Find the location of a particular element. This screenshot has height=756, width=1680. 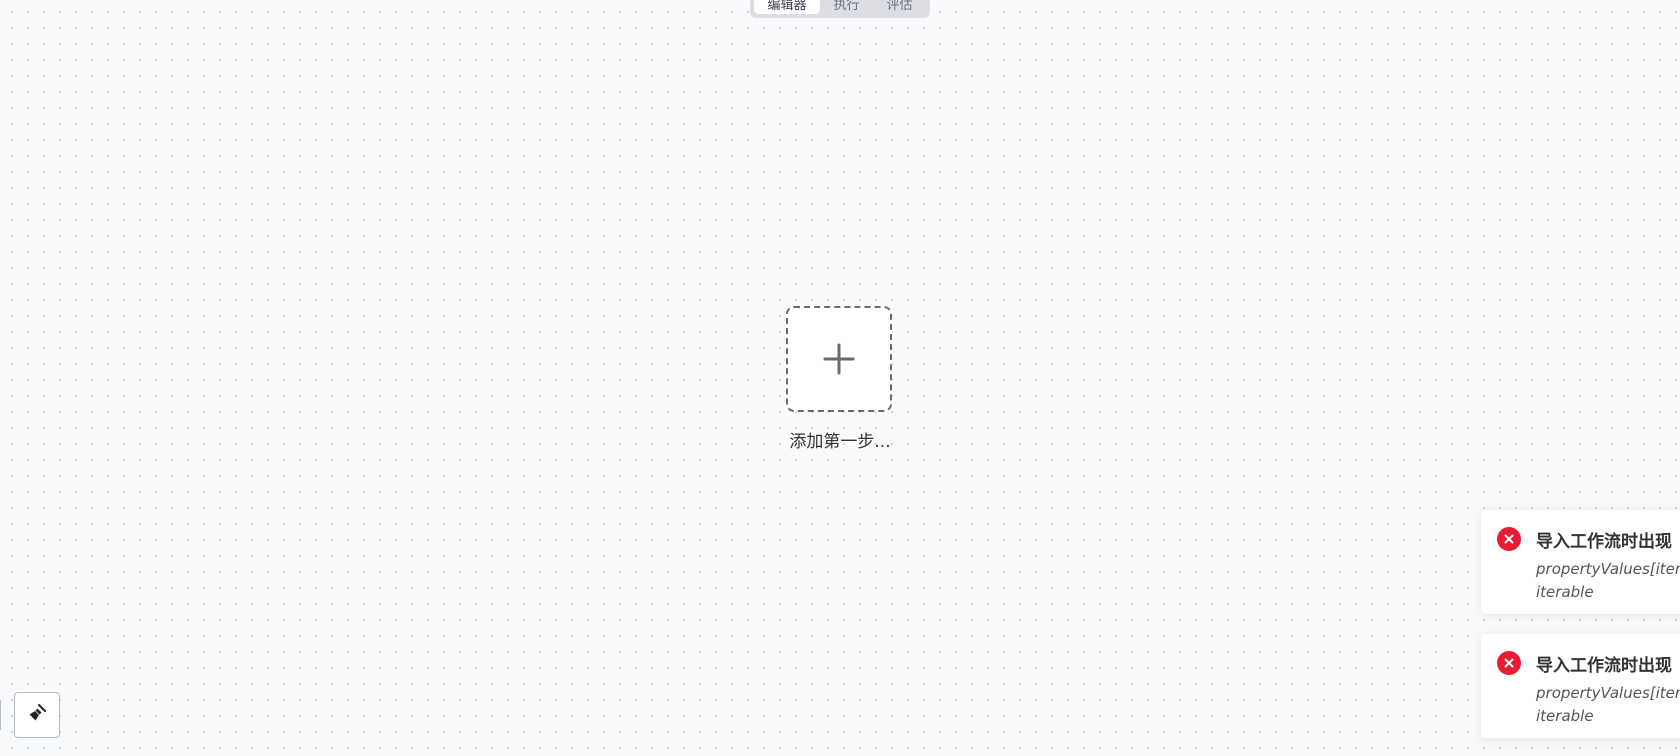

tab-editor: 编辑器 is located at coordinates (787, 7).